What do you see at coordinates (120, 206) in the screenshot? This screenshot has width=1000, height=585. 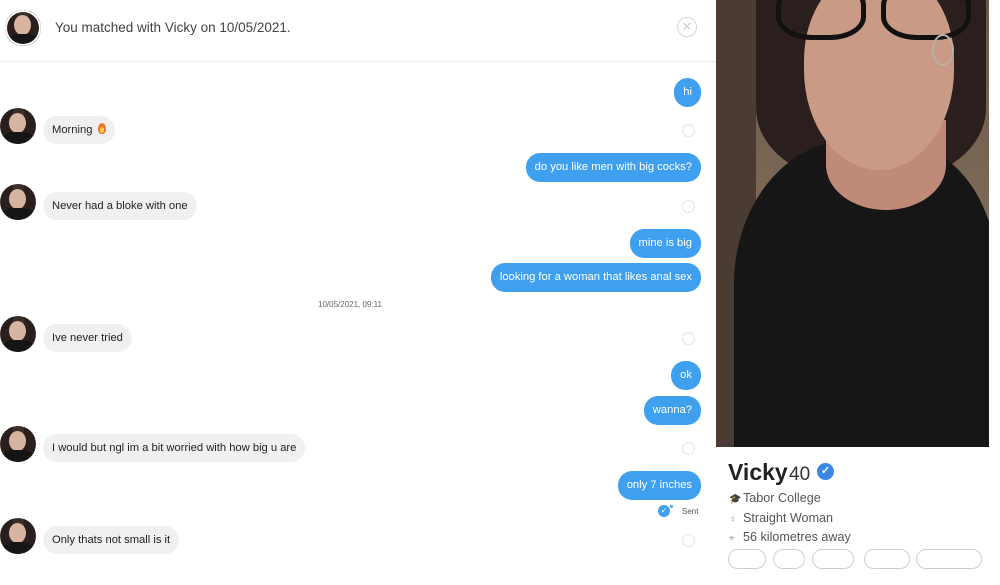 I see `message-incoming: Never had a bloke with one` at bounding box center [120, 206].